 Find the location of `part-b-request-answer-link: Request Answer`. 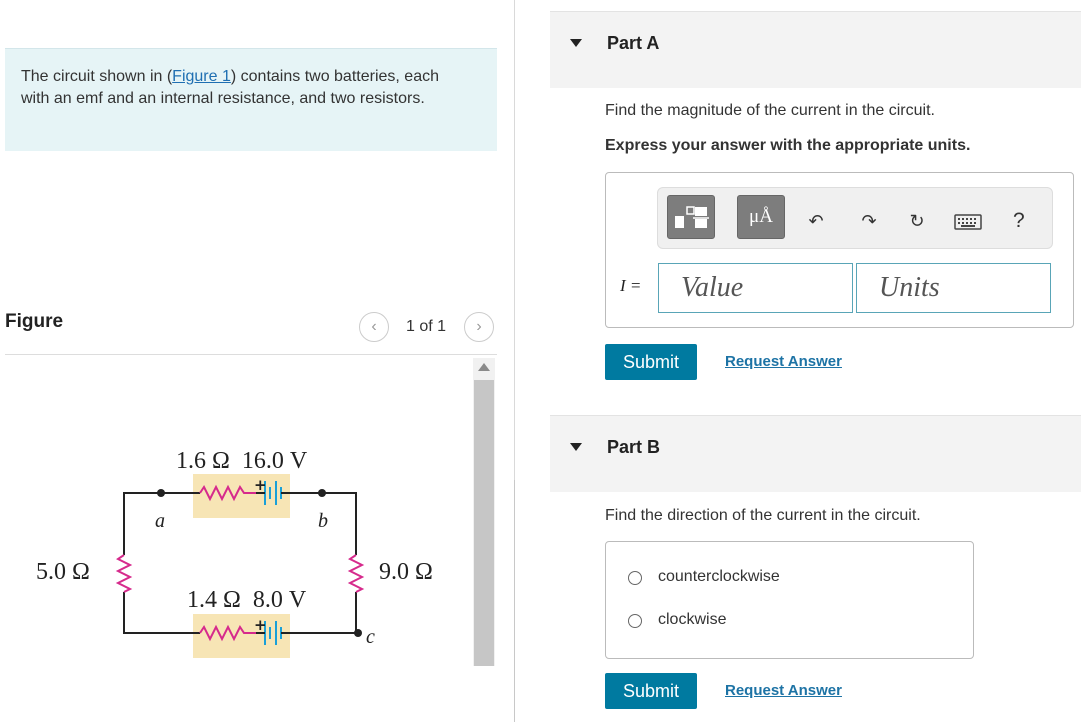

part-b-request-answer-link: Request Answer is located at coordinates (783, 690).